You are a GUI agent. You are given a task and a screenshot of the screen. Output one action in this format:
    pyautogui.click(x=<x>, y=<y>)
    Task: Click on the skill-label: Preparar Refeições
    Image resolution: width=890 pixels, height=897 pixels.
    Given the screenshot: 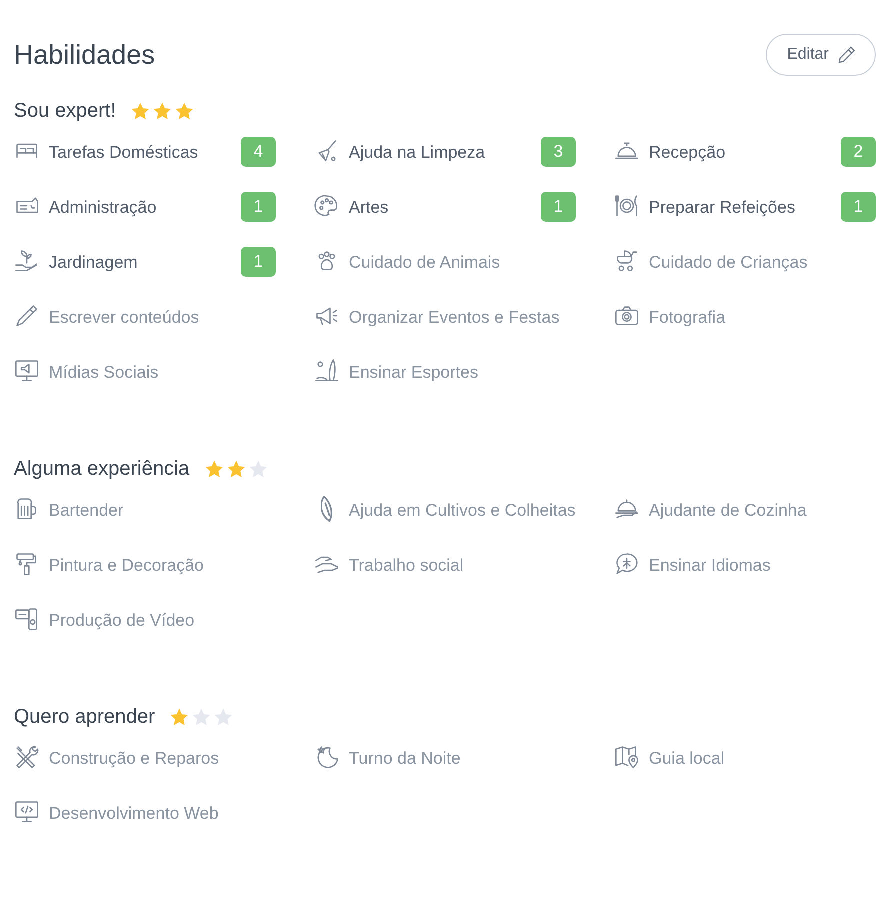 What is the action you would take?
    pyautogui.click(x=722, y=208)
    